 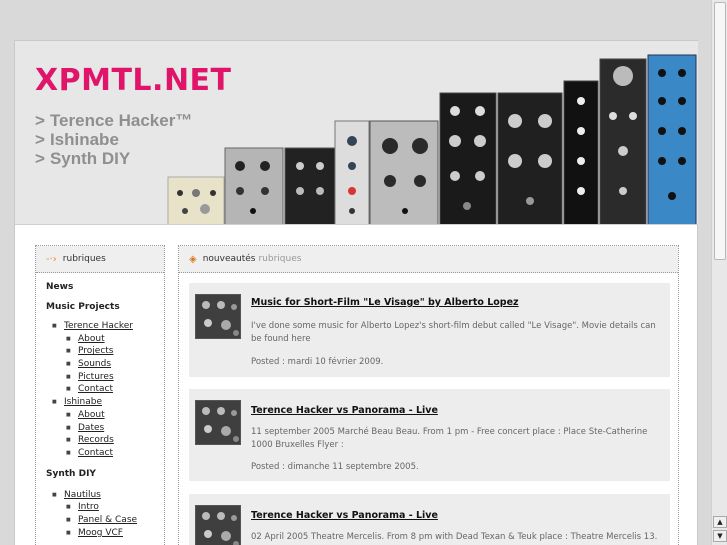 What do you see at coordinates (84, 259) in the screenshot?
I see `sidebar-title: rubriques` at bounding box center [84, 259].